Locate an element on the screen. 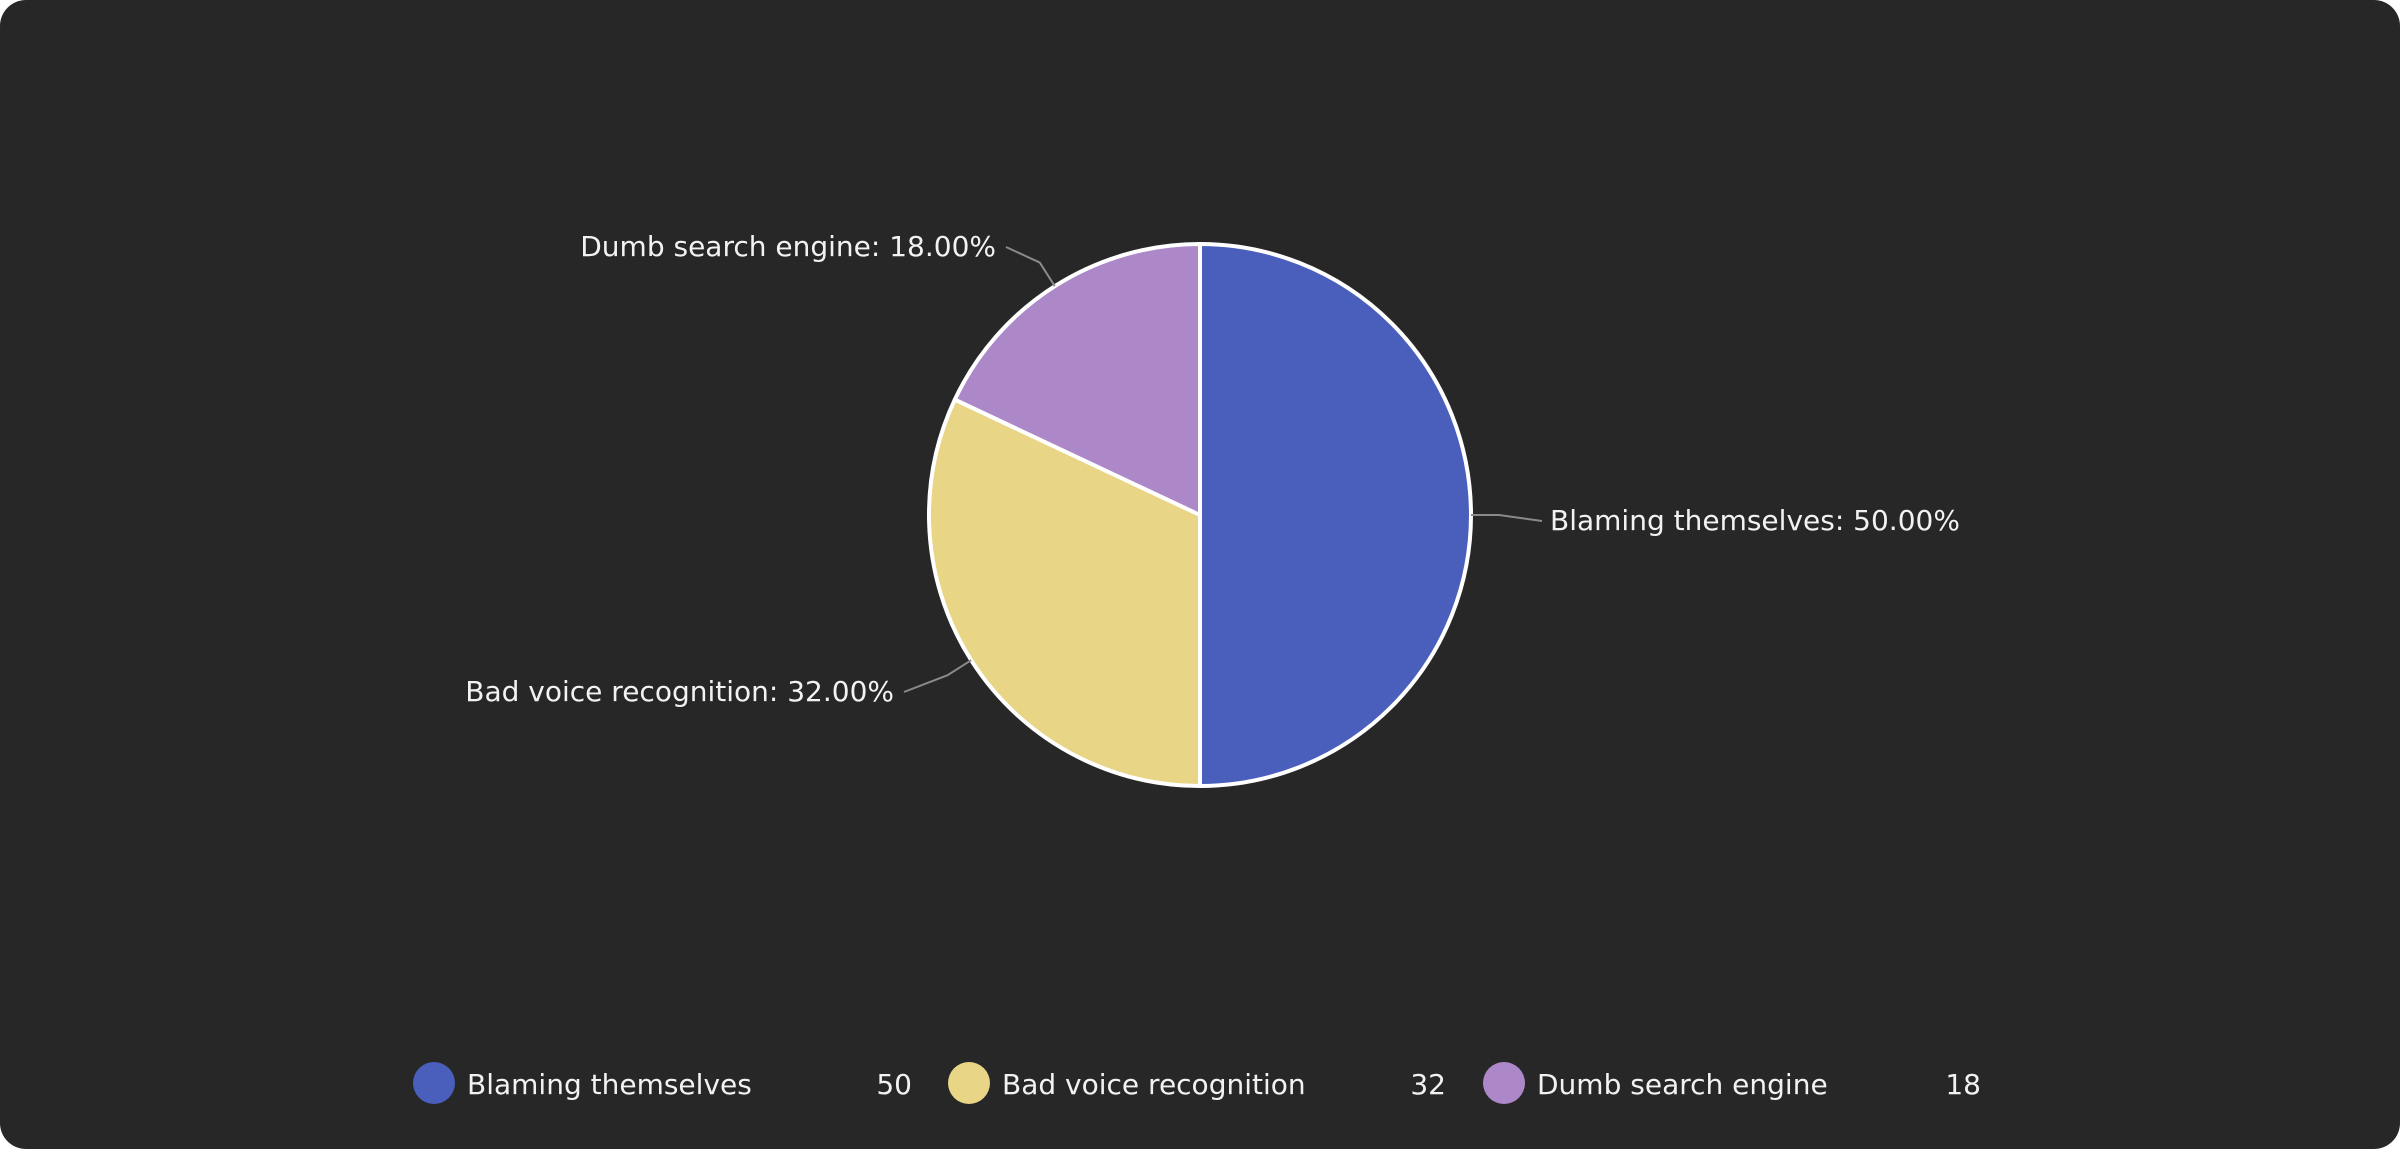  legend-swatch-bad-voice-recognition is located at coordinates (969, 1083).